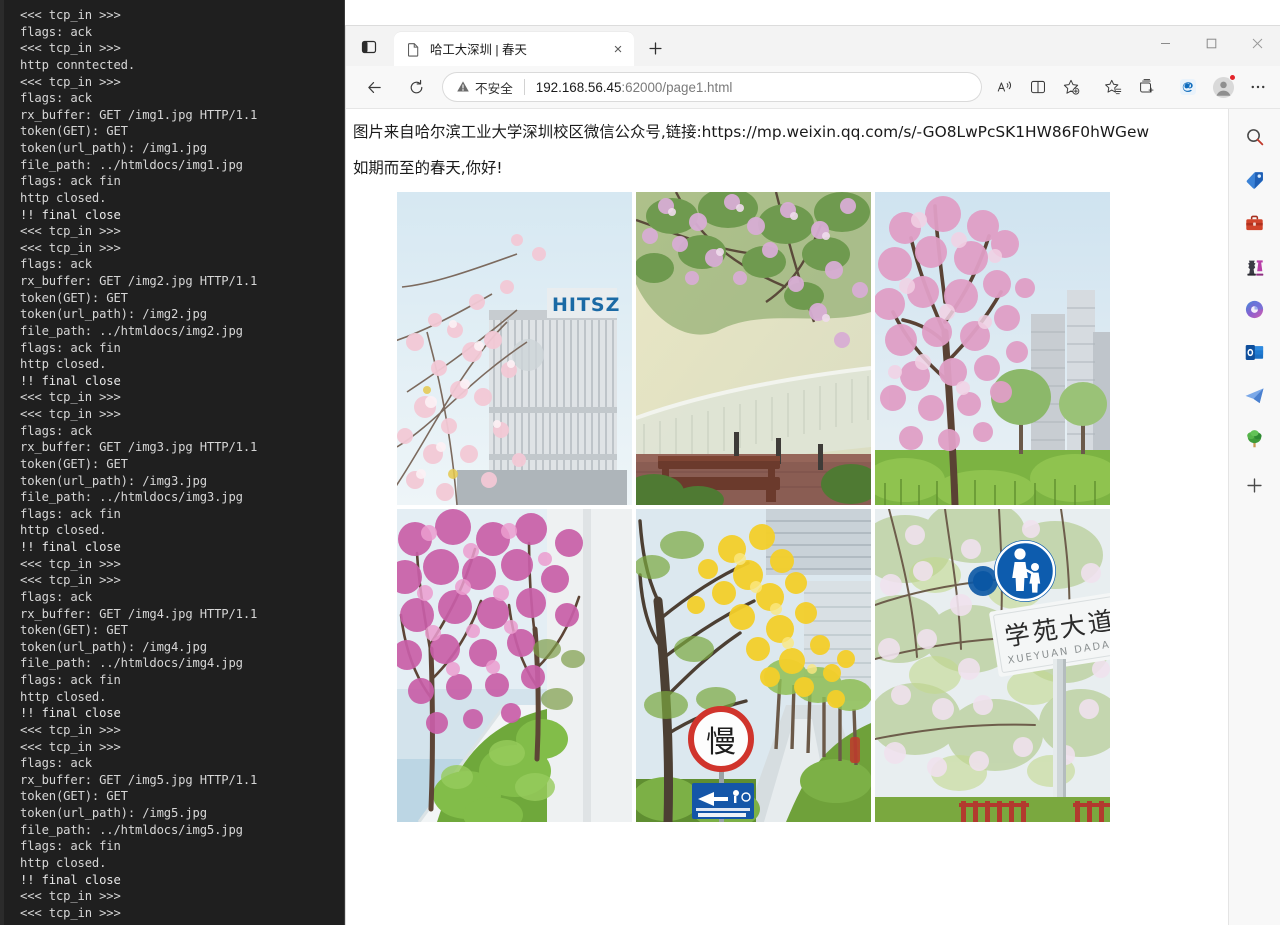  Describe the element at coordinates (1255, 352) in the screenshot. I see `outlook-icon` at that location.